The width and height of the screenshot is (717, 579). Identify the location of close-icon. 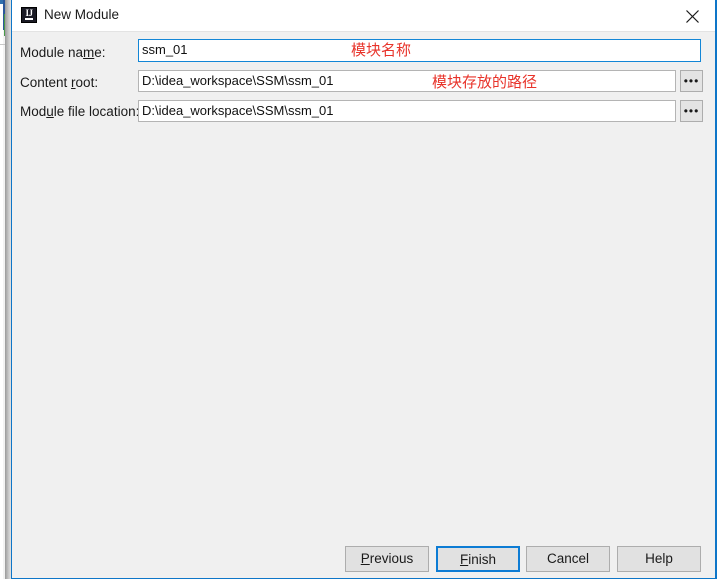
(692, 16).